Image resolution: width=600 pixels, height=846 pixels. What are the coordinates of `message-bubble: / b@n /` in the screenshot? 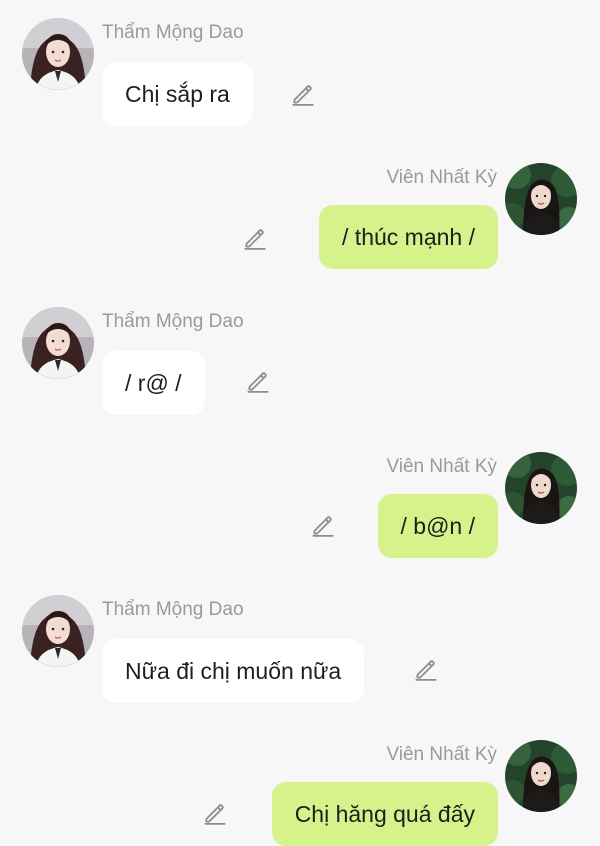 It's located at (437, 526).